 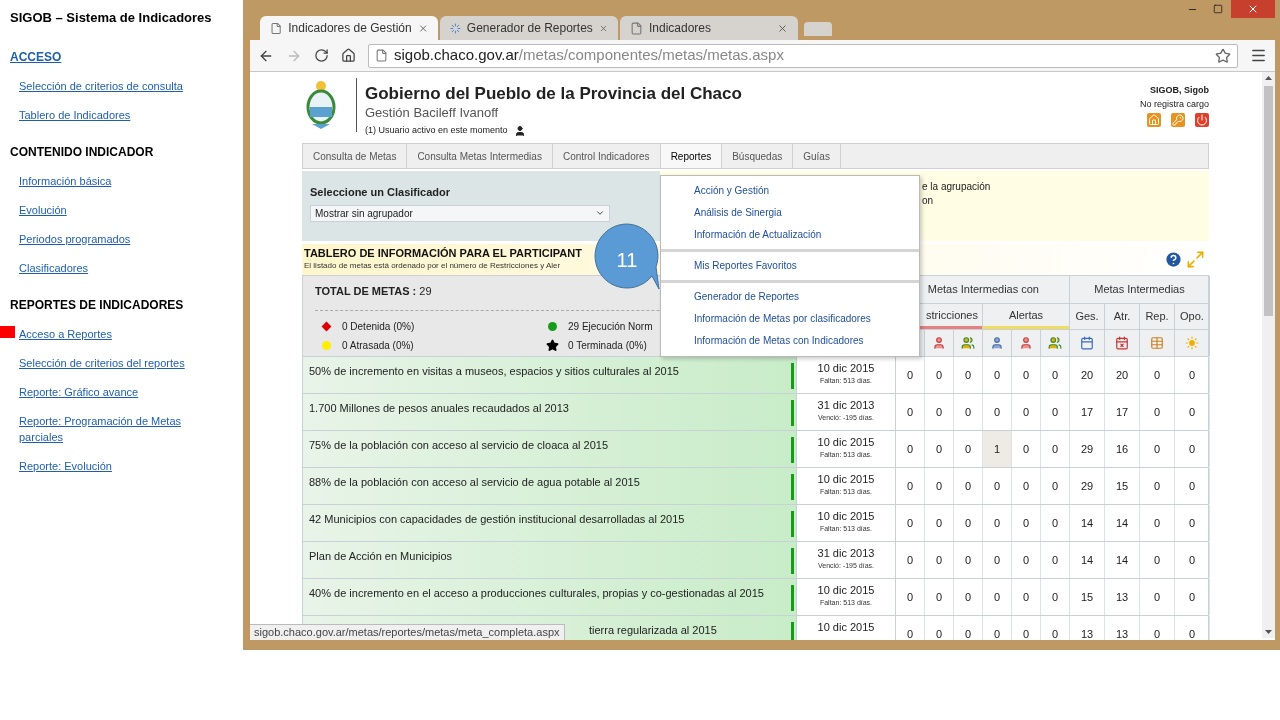 I want to click on government-title: Gobierno del Pueblo de la Provincia del Chaco, so click(x=553, y=94).